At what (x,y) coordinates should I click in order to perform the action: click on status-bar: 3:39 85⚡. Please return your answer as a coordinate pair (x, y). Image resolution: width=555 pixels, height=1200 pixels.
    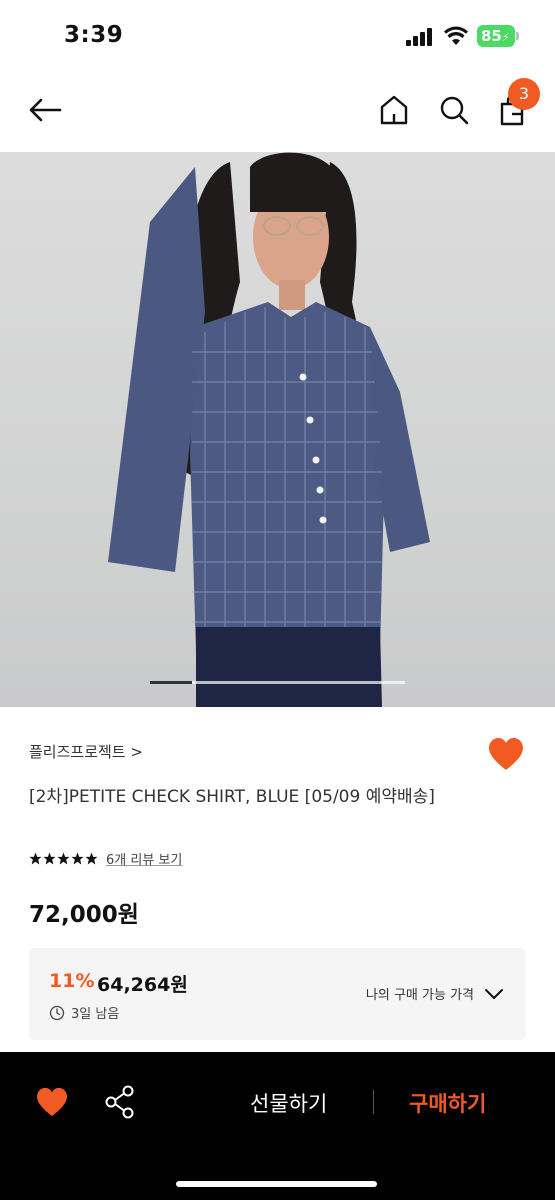
    Looking at the image, I should click on (277, 36).